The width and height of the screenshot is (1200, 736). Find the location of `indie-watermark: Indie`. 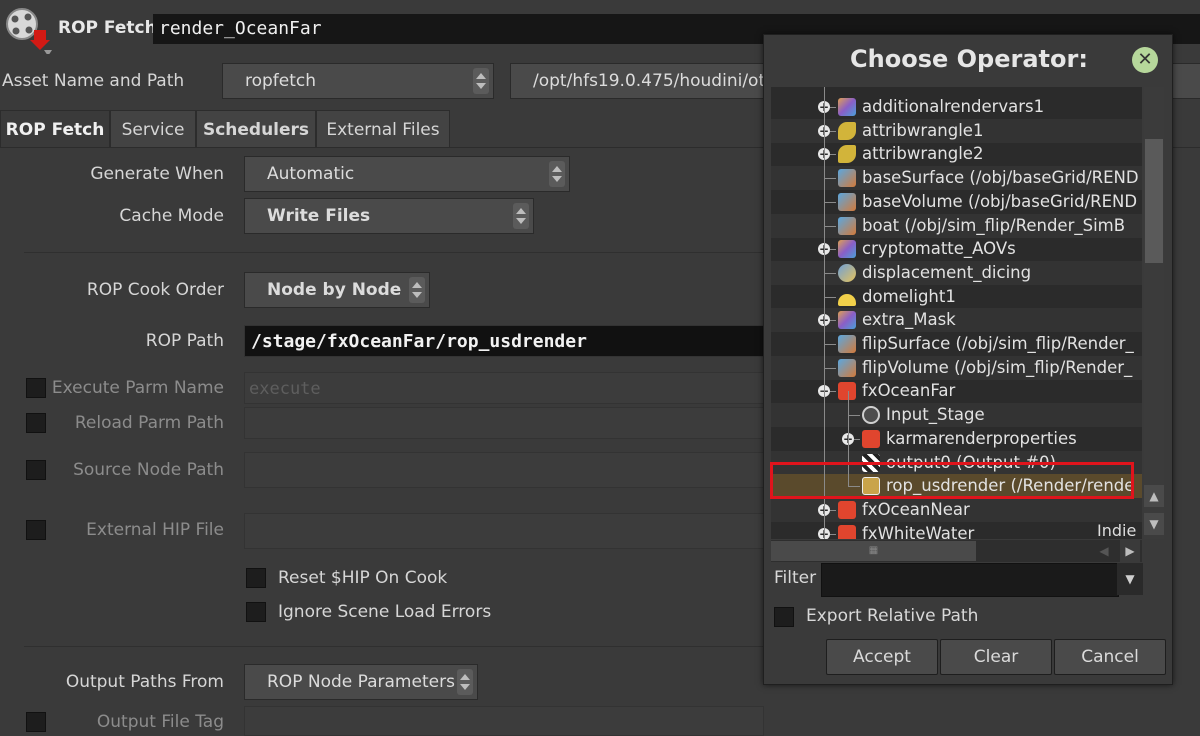

indie-watermark: Indie is located at coordinates (1117, 530).